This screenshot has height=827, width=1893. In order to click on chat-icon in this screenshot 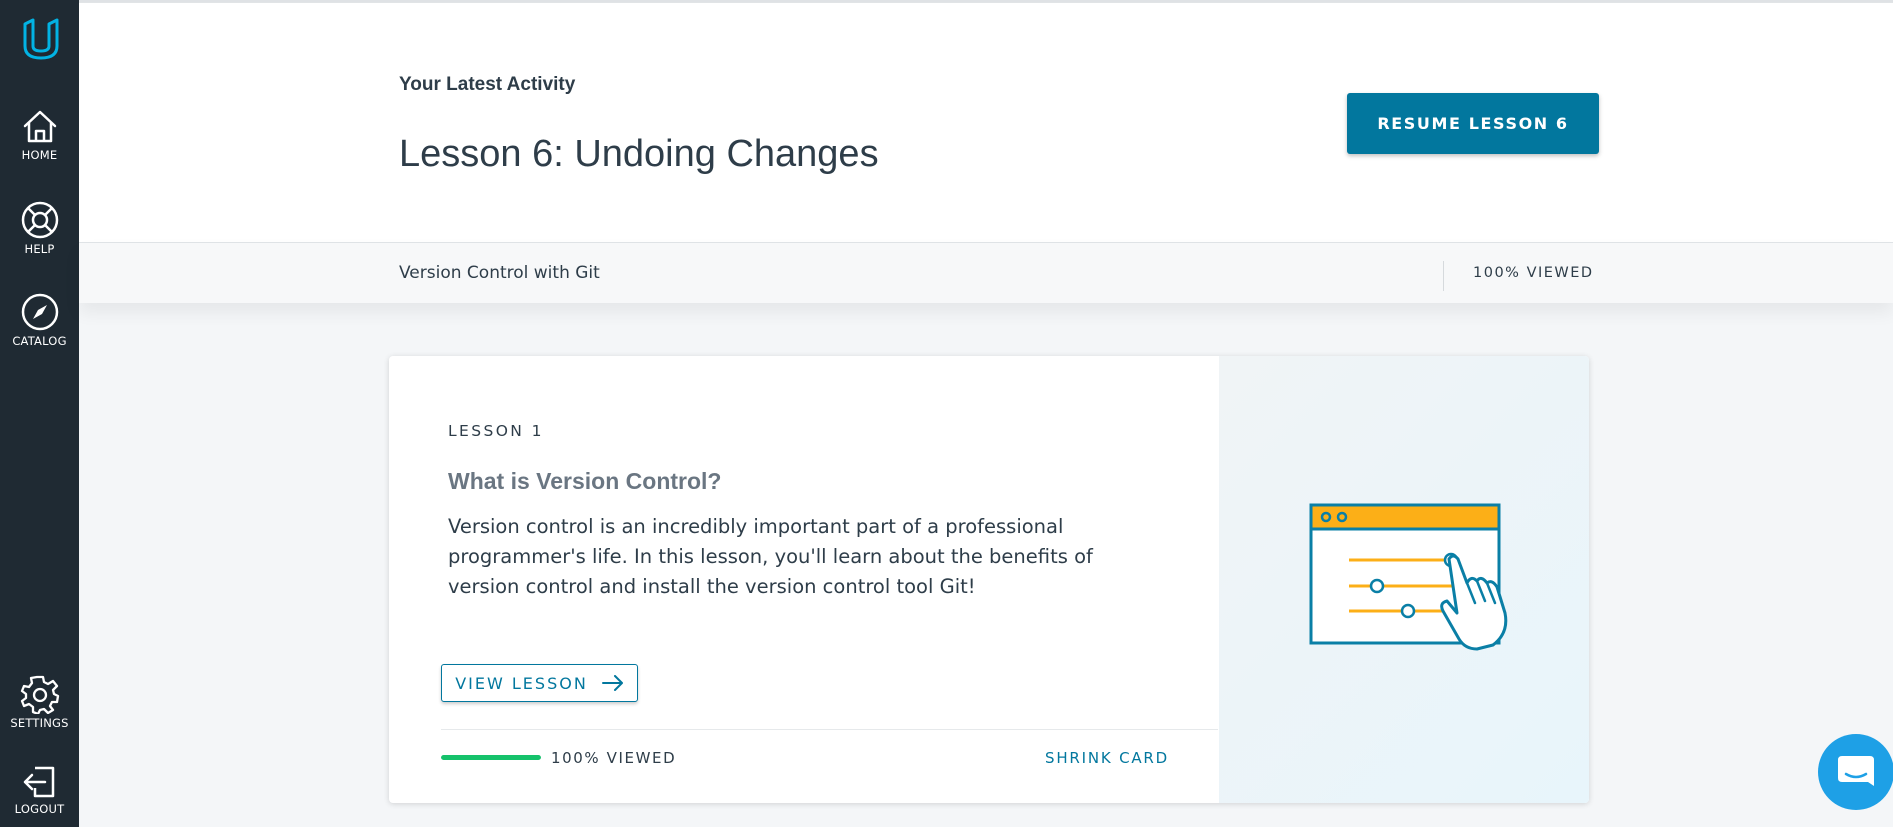, I will do `click(1856, 771)`.